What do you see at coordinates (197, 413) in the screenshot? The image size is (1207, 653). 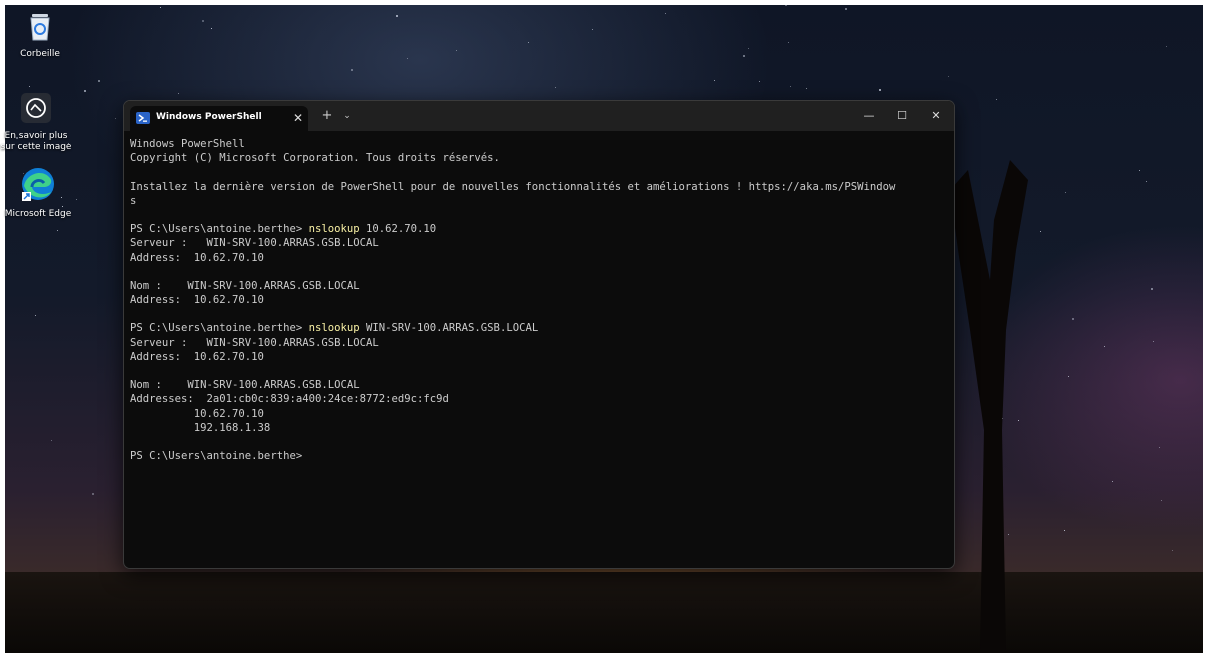 I see `console-line: 10.62.70.10` at bounding box center [197, 413].